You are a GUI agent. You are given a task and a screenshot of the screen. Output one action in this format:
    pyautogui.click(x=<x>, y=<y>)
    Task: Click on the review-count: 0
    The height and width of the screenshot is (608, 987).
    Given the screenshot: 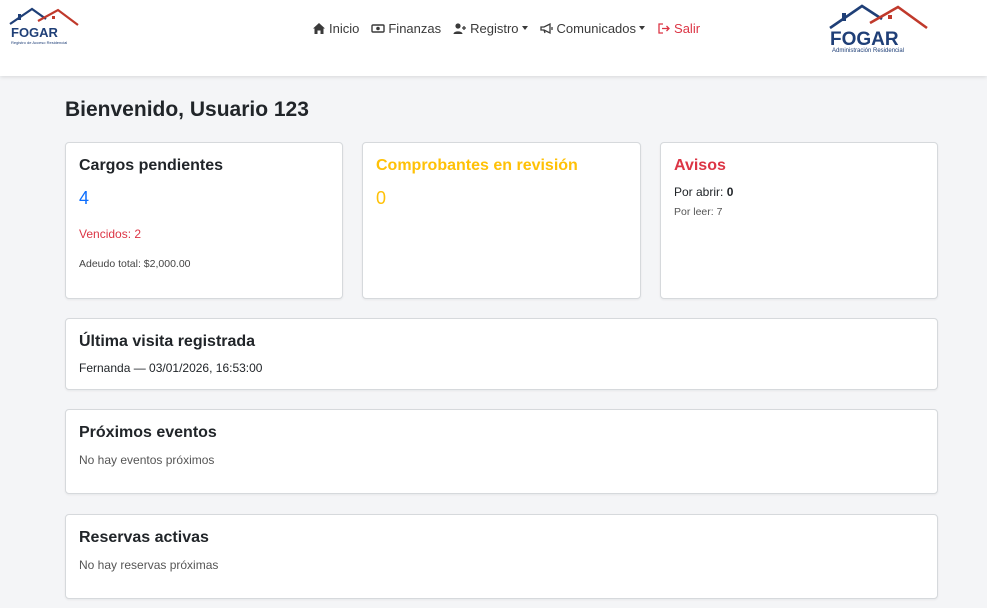 What is the action you would take?
    pyautogui.click(x=381, y=198)
    